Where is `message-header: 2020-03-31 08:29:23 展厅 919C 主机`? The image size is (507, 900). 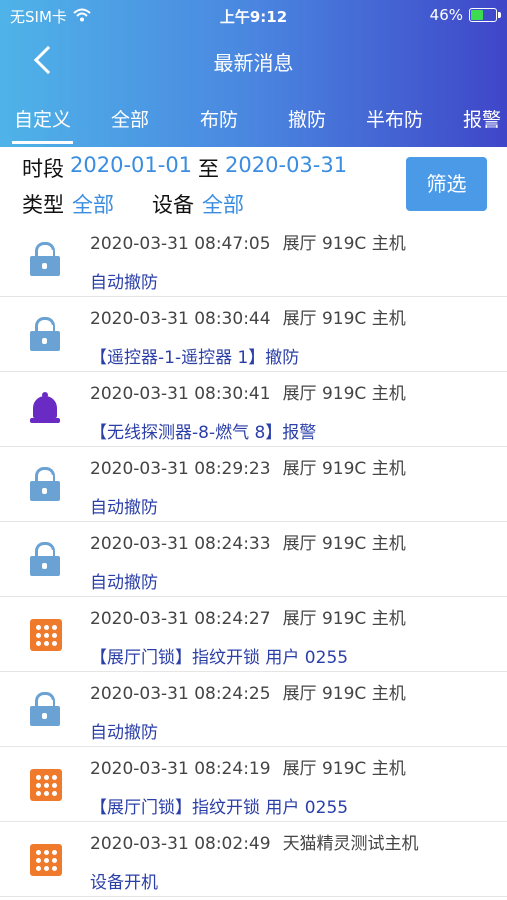
message-header: 2020-03-31 08:29:23 展厅 919C 主机 is located at coordinates (248, 466).